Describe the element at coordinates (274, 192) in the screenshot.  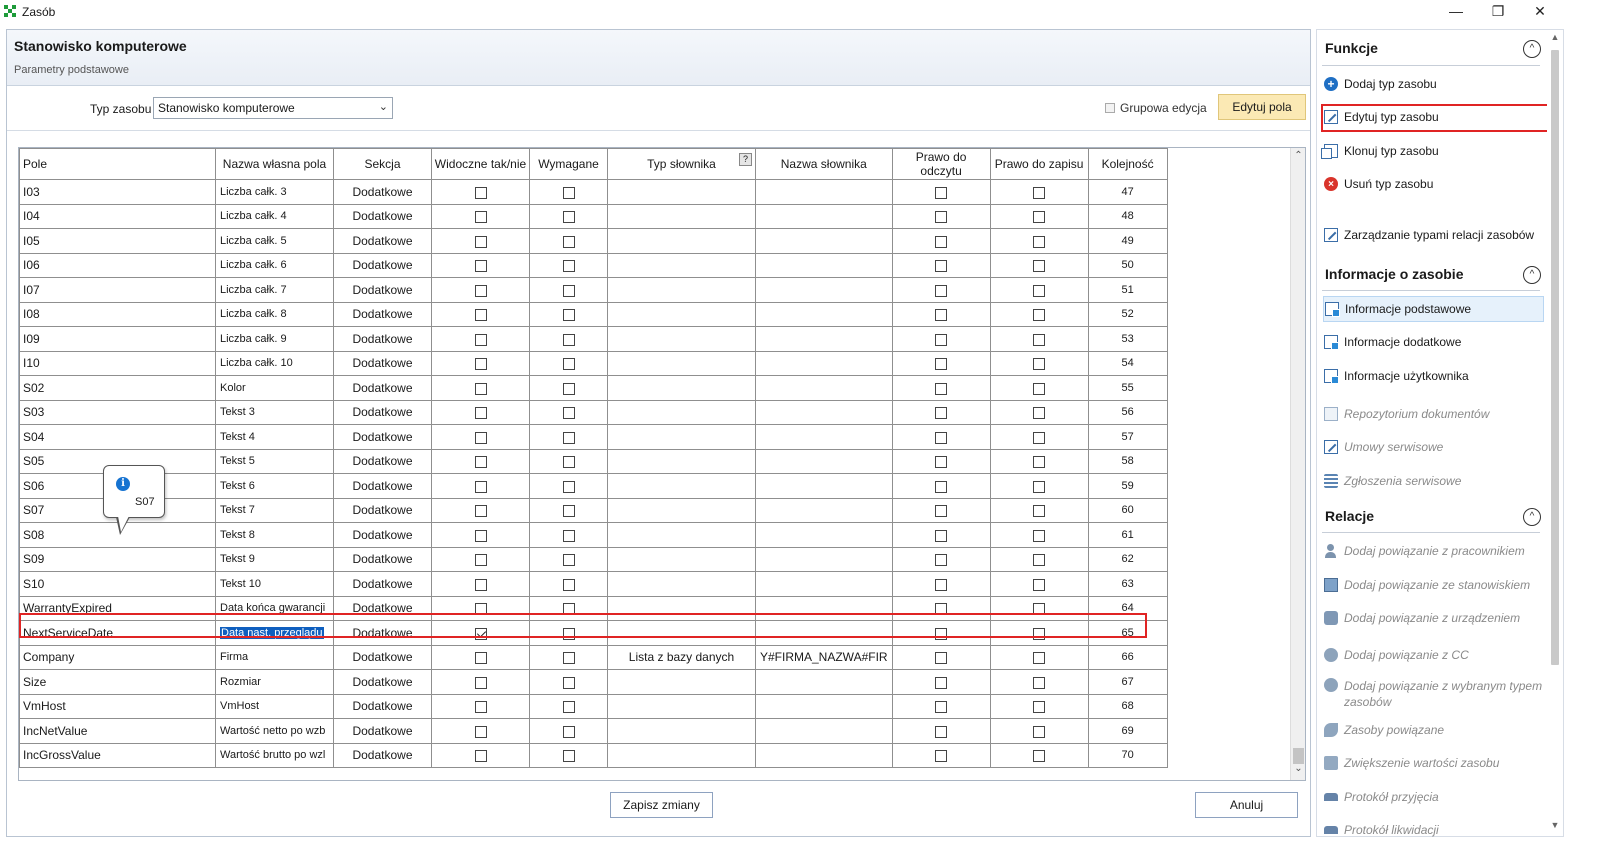
I see `own-name-cell: Liczba całk. 3` at that location.